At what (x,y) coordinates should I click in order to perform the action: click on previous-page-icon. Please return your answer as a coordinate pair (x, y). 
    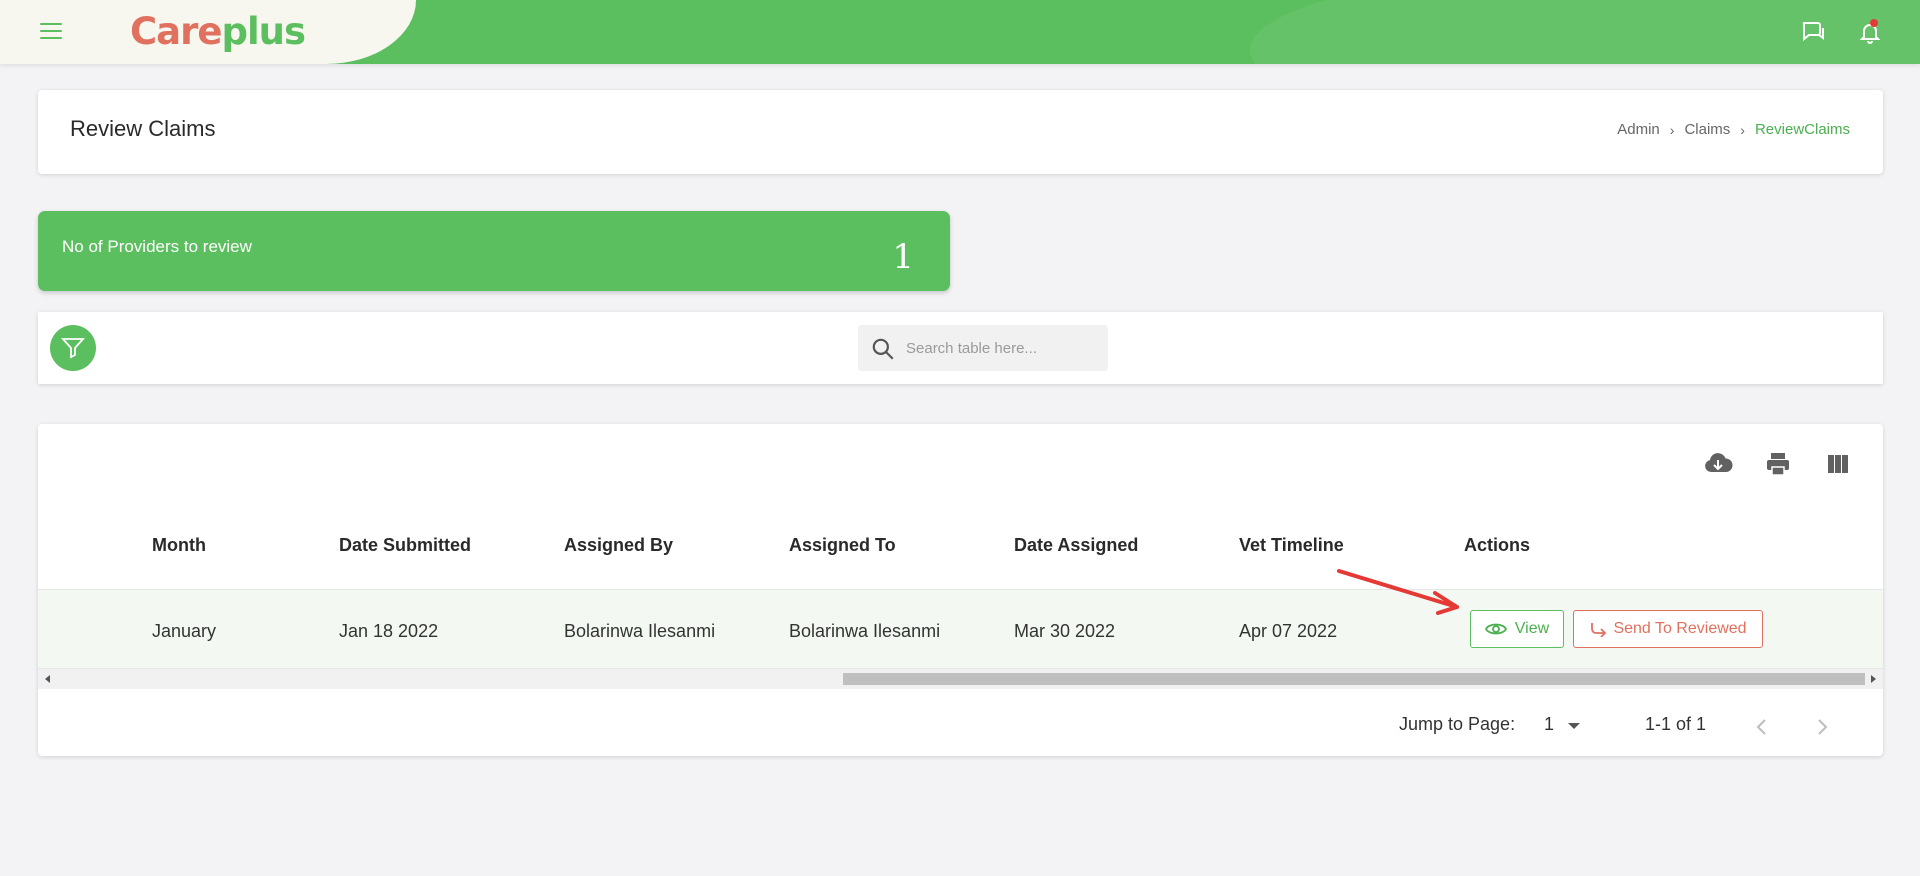
    Looking at the image, I should click on (1762, 727).